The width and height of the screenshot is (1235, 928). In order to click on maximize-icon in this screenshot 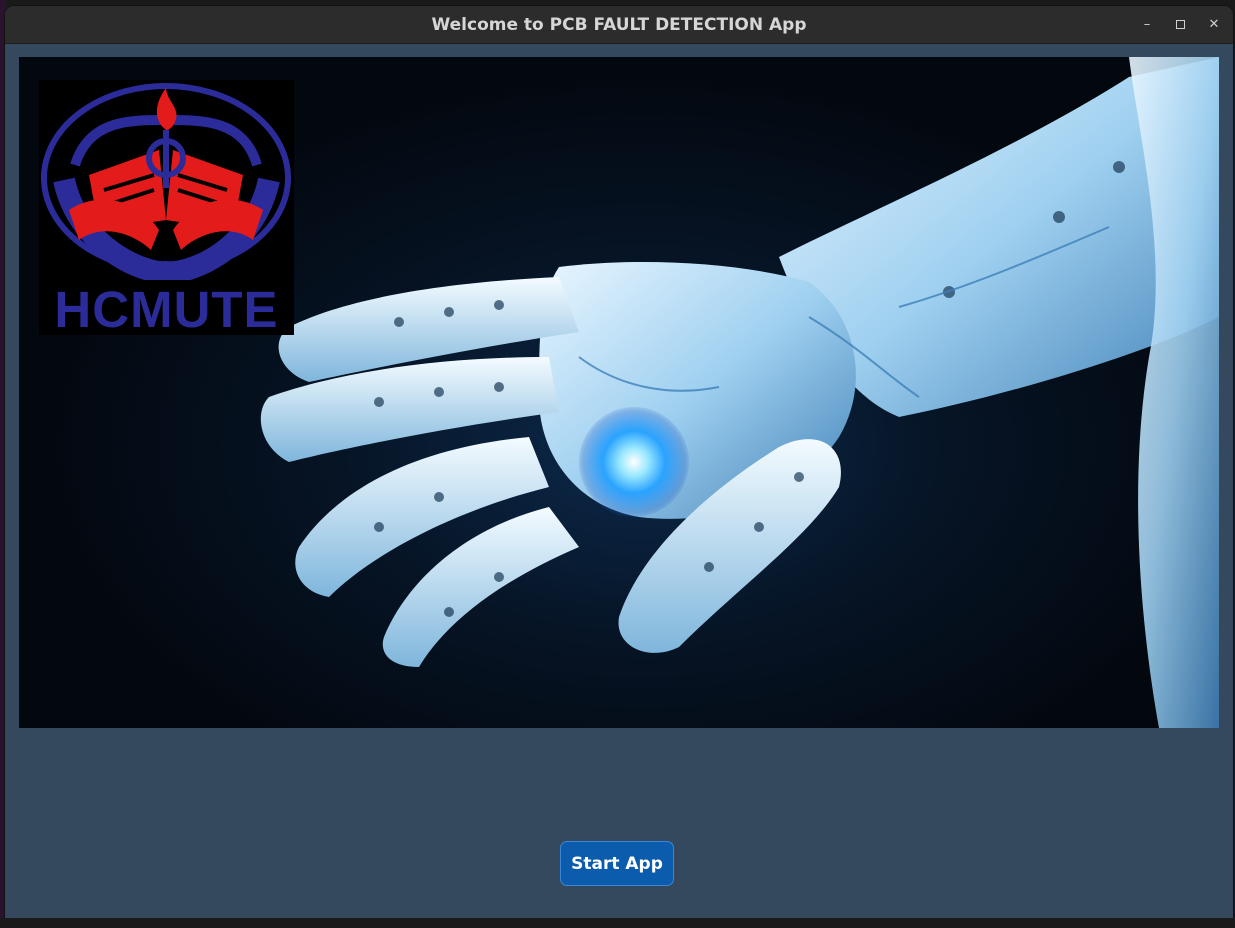, I will do `click(1180, 24)`.